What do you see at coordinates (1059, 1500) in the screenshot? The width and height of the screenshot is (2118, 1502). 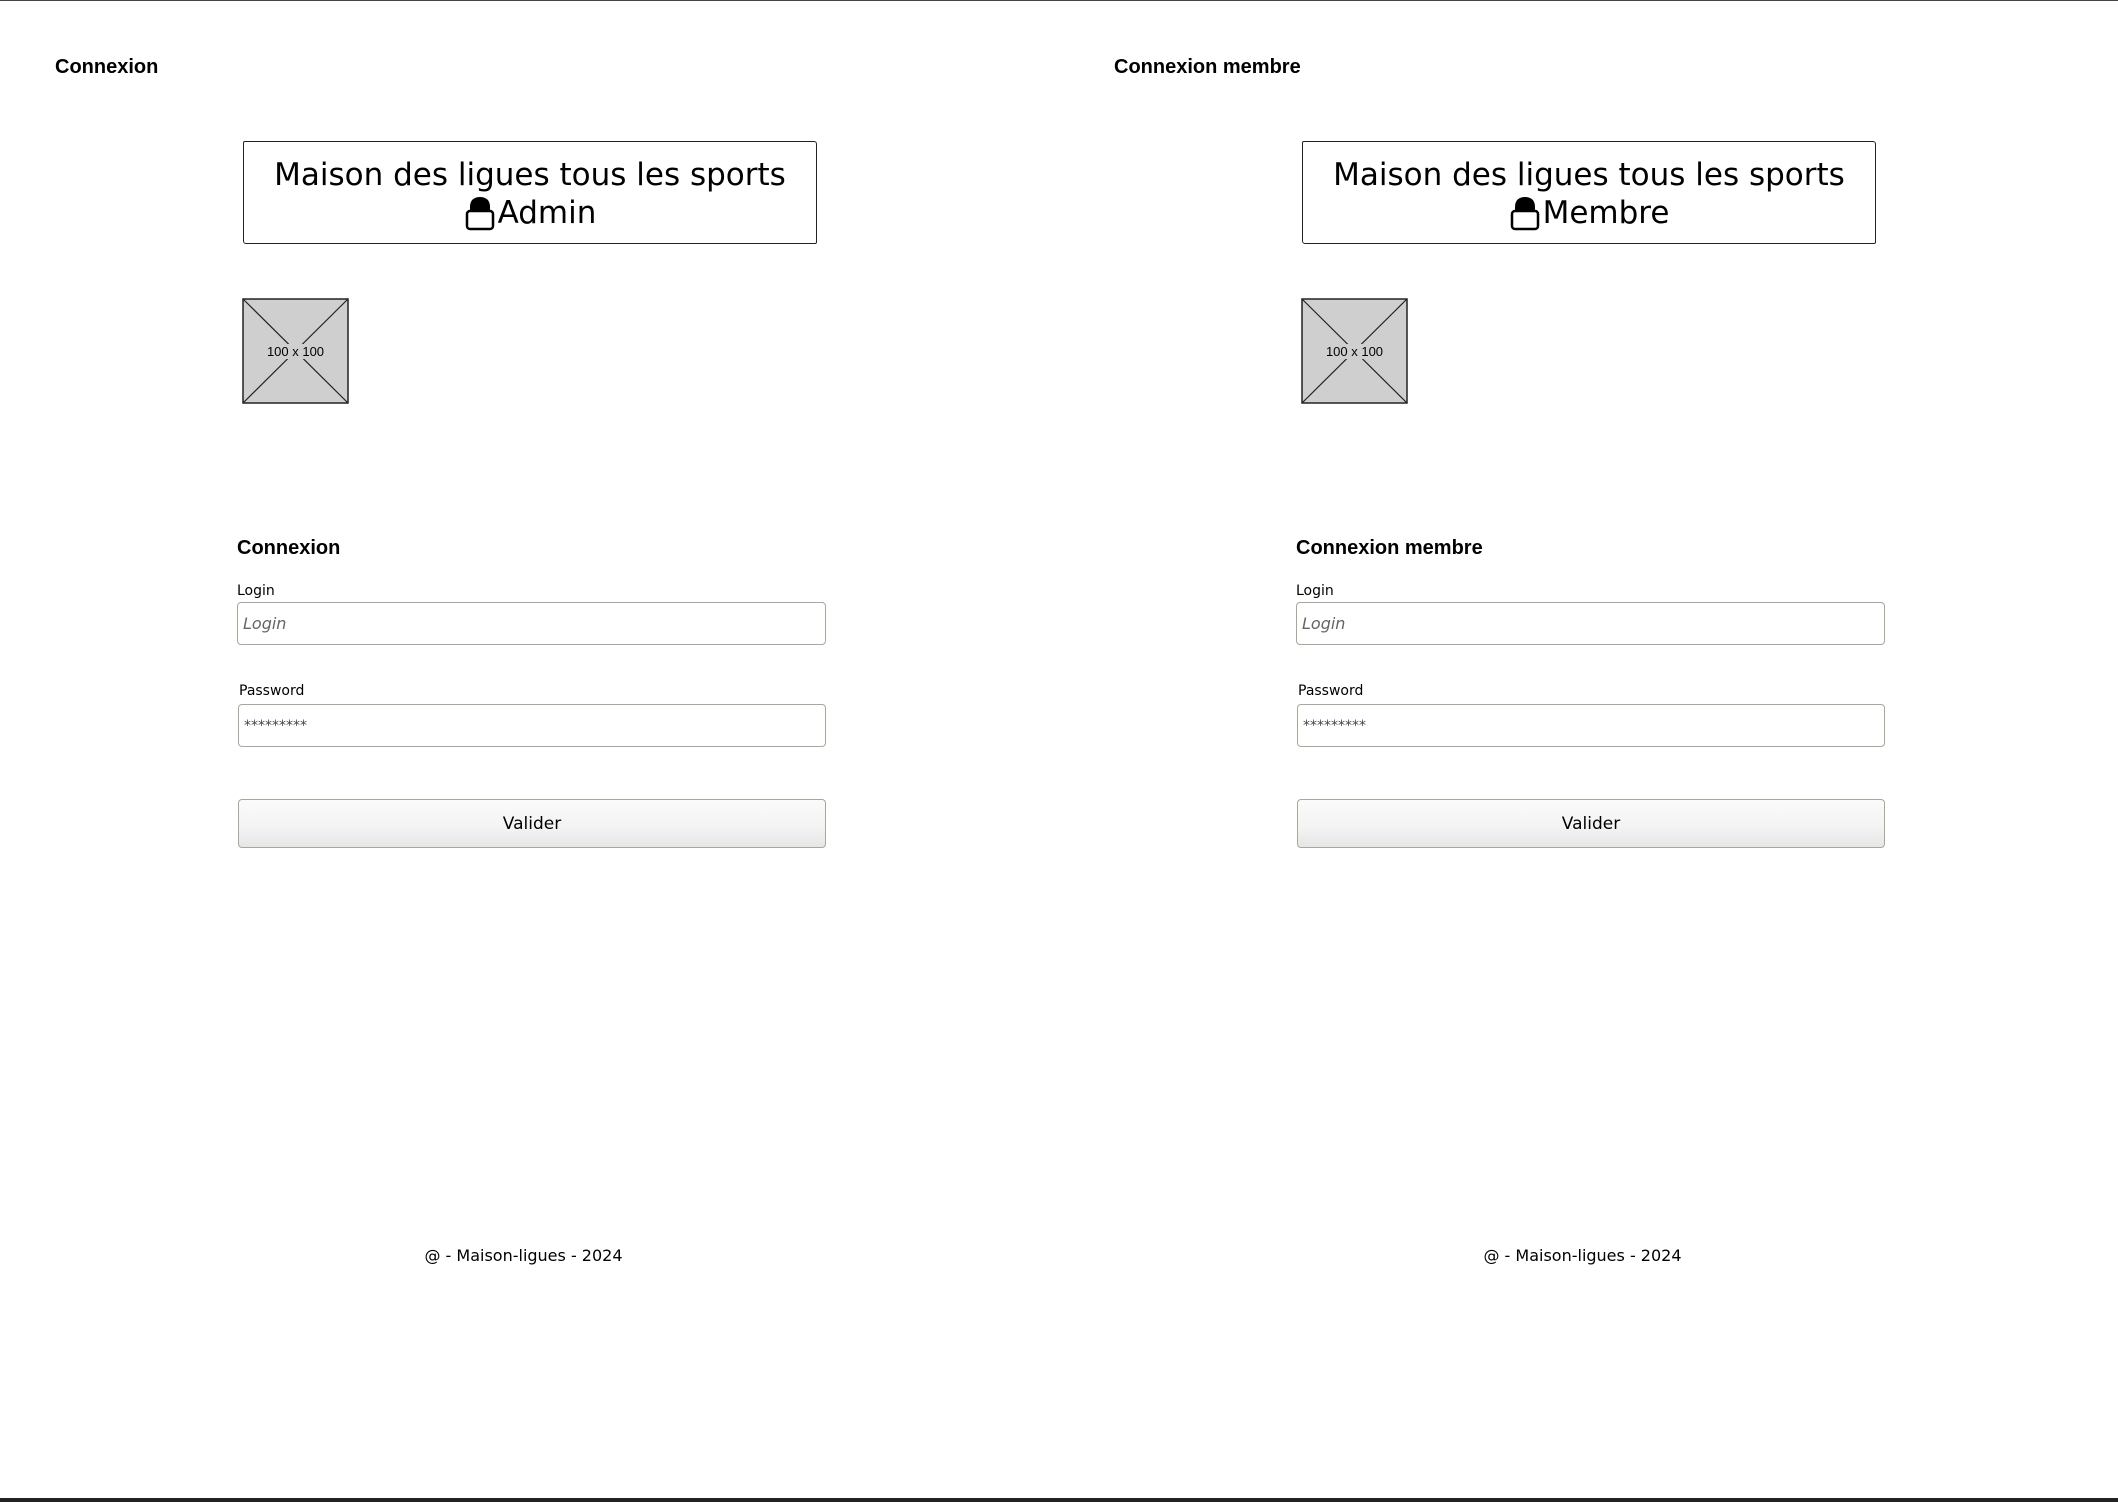 I see `page-border-bottom` at bounding box center [1059, 1500].